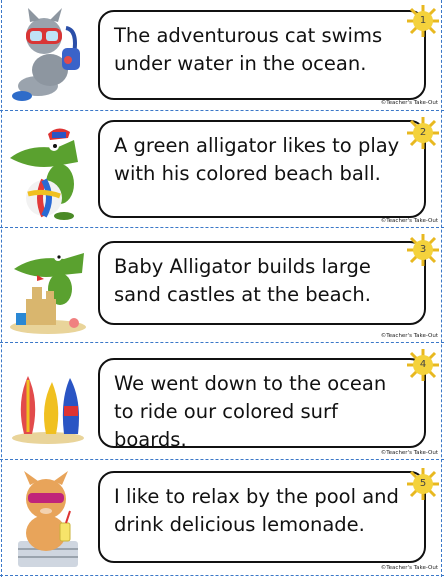  I want to click on card-number: 3, so click(423, 249).